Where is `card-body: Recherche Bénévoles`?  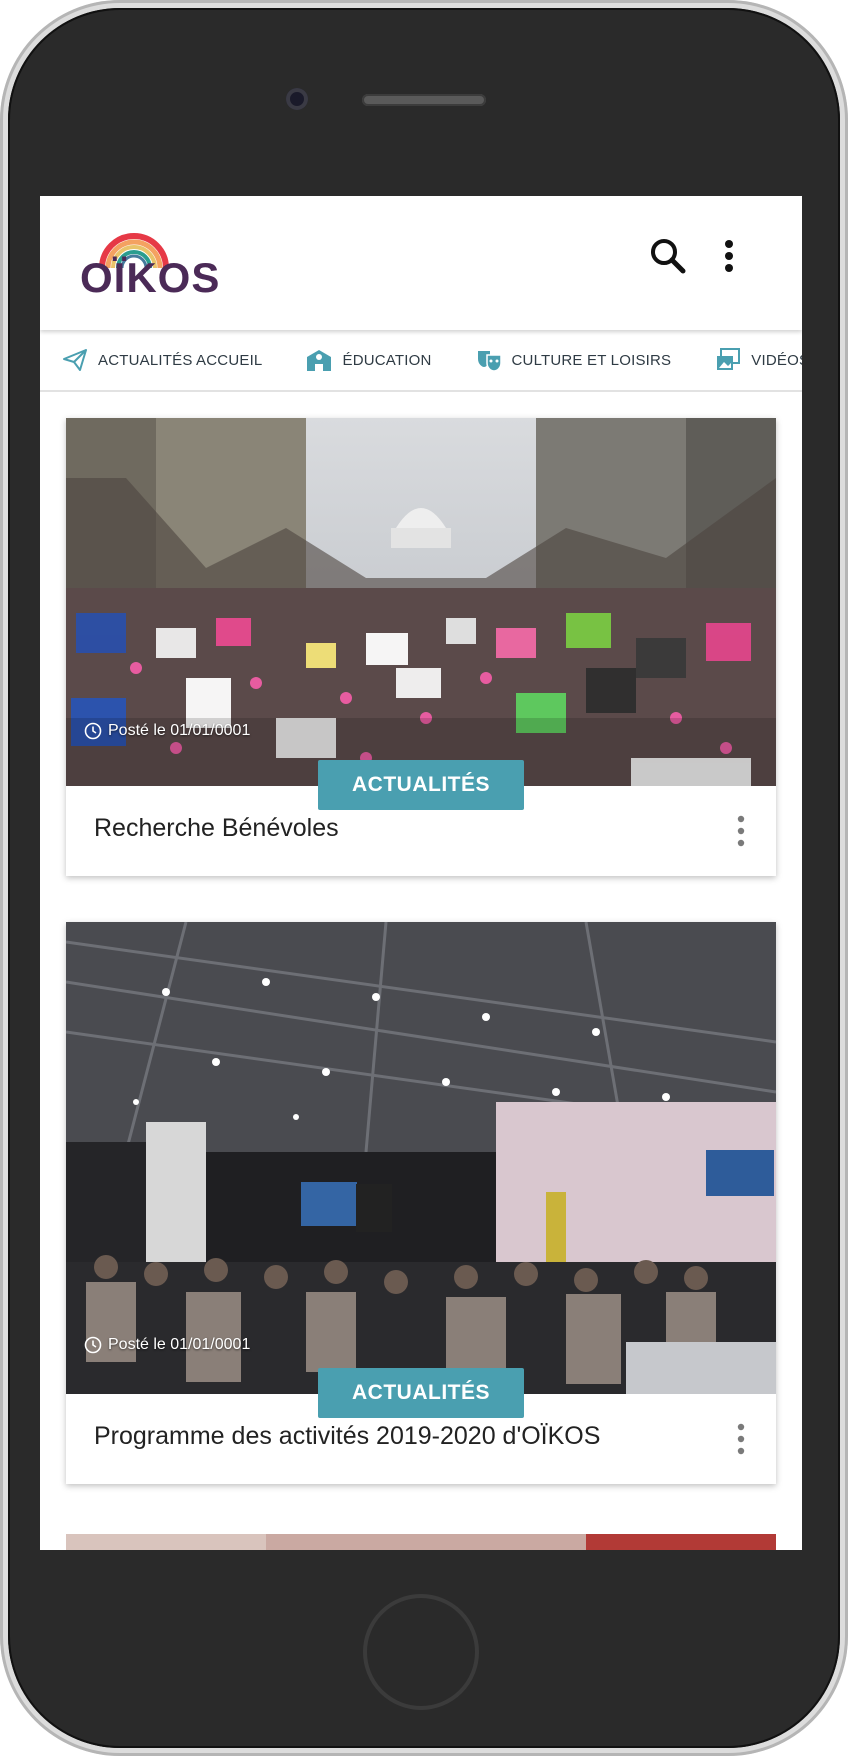
card-body: Recherche Bénévoles is located at coordinates (421, 831).